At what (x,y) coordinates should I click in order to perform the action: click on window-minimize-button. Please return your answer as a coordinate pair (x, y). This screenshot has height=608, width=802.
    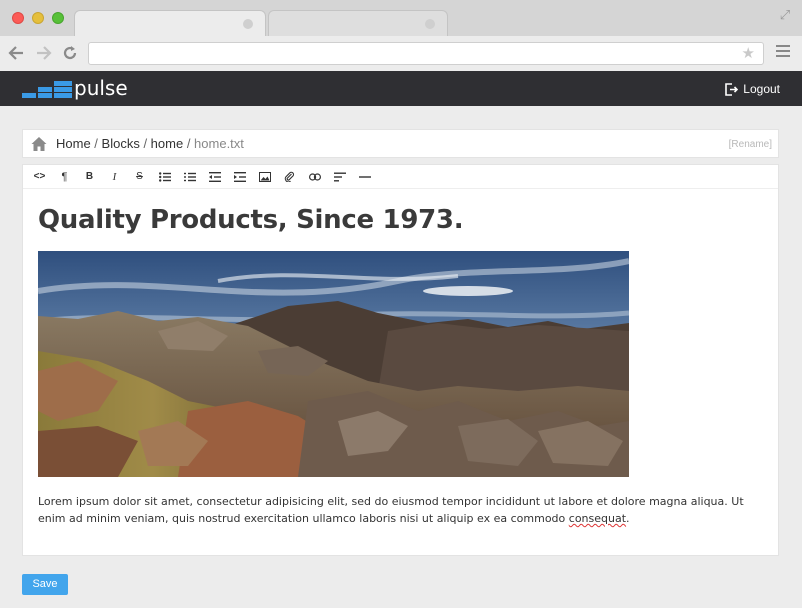
    Looking at the image, I should click on (38, 18).